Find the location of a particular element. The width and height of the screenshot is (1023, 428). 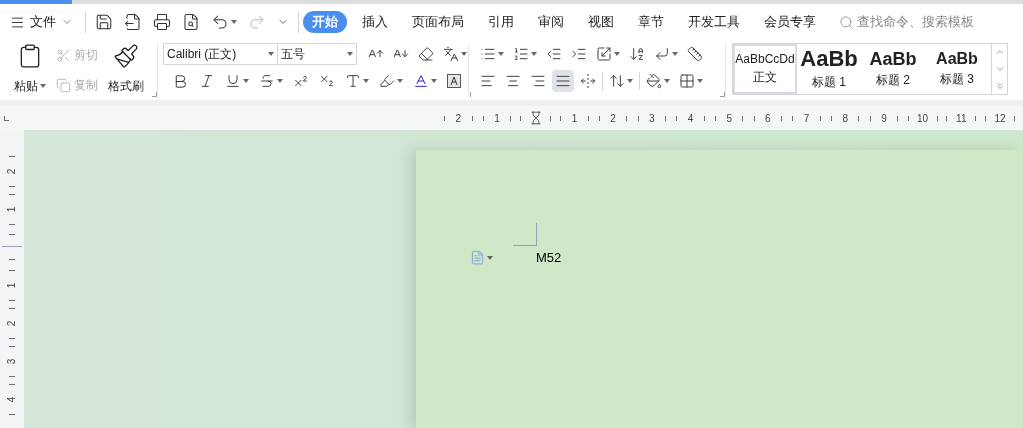

redo-icon is located at coordinates (257, 22).